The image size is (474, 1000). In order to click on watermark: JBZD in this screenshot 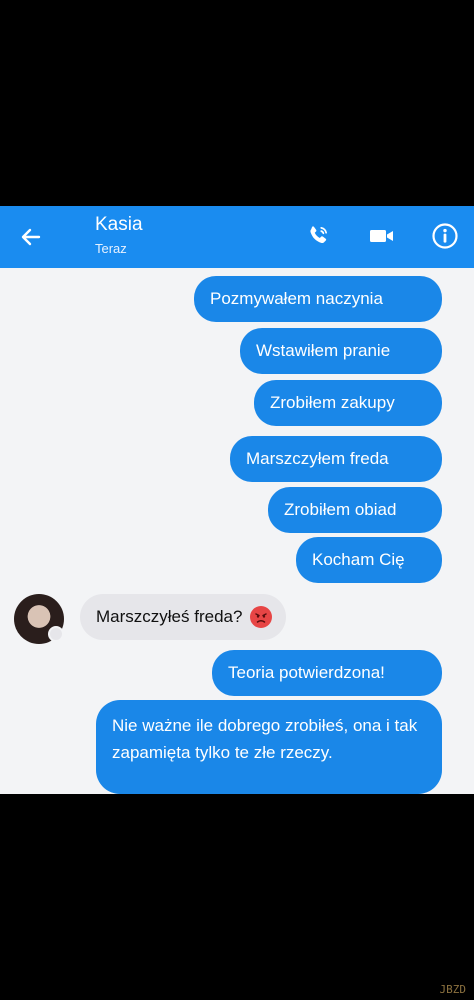, I will do `click(453, 989)`.